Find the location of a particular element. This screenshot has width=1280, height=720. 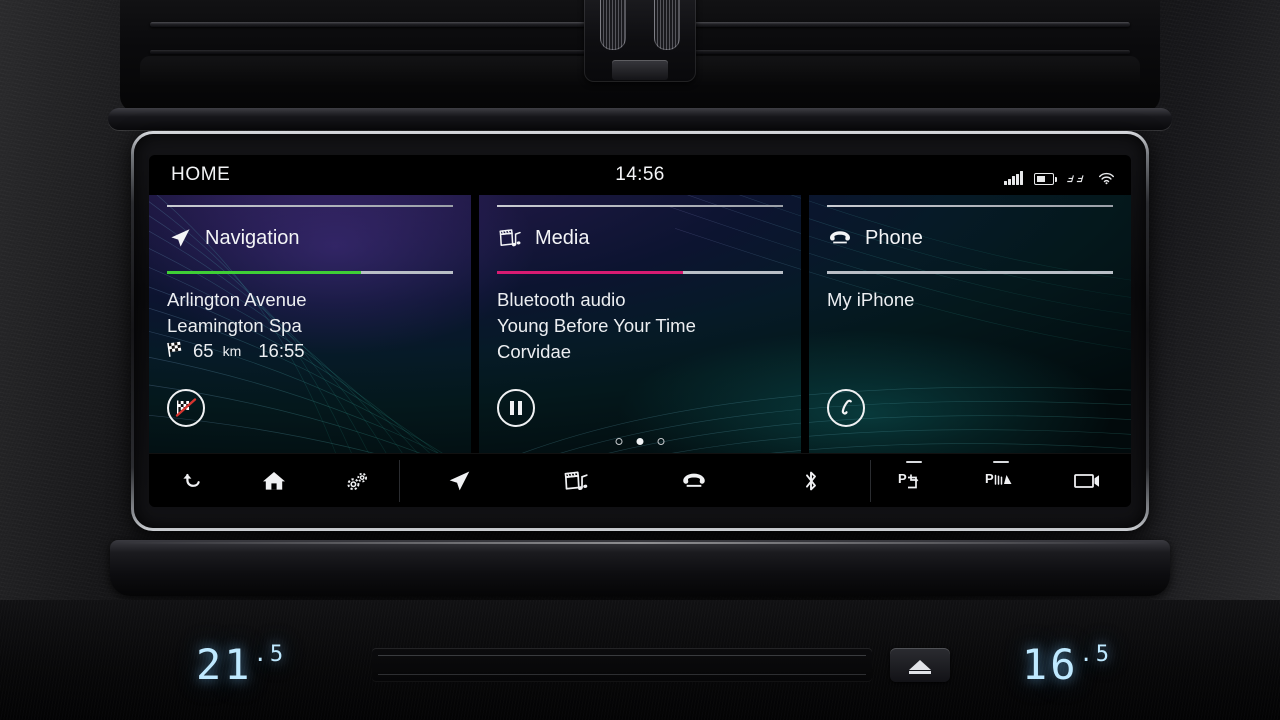

status-bar: HOME 14:56 is located at coordinates (640, 175).